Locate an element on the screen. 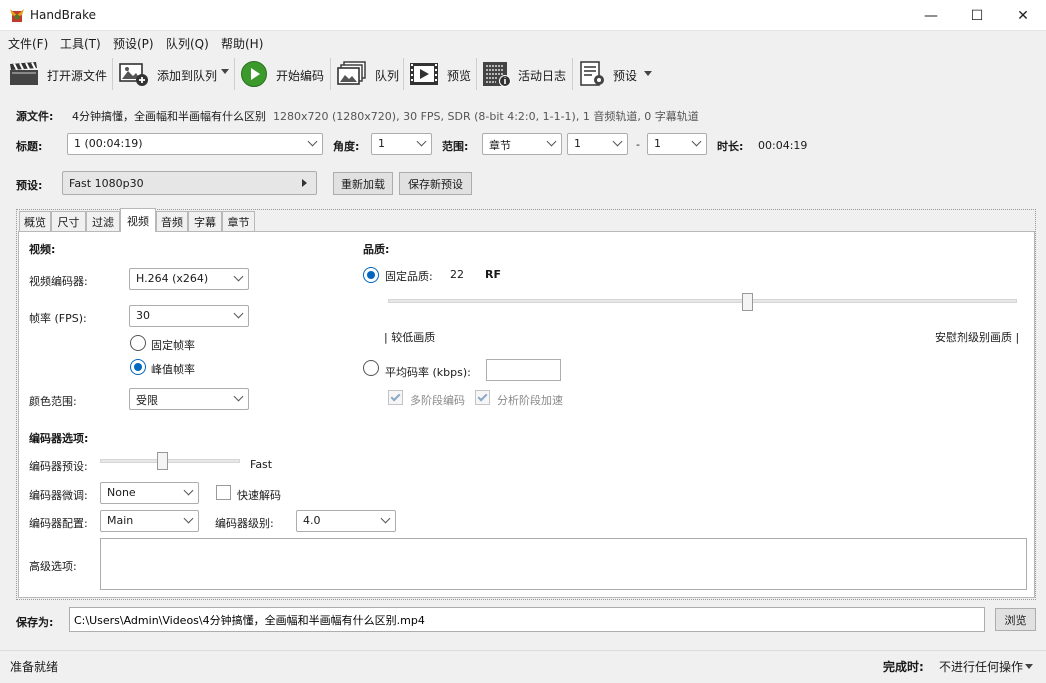 The height and width of the screenshot is (683, 1046). encoder-tune-label: 编码器微调: is located at coordinates (58, 495).